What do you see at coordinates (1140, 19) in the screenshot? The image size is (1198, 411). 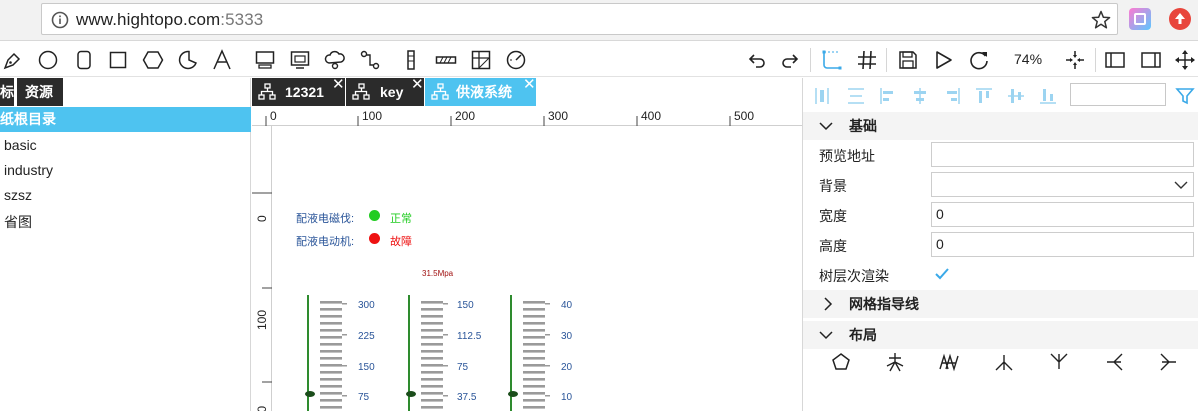 I see `extension-icon` at bounding box center [1140, 19].